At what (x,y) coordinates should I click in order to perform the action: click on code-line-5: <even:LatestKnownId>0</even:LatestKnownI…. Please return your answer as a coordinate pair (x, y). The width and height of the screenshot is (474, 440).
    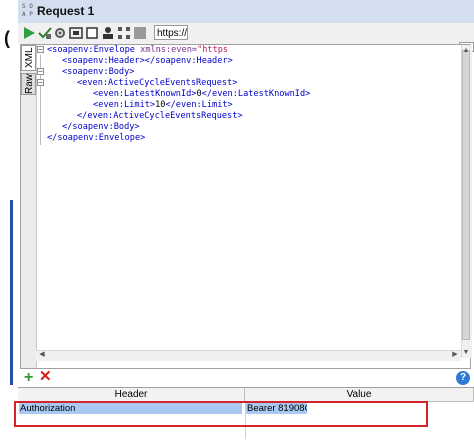
    Looking at the image, I should click on (201, 94).